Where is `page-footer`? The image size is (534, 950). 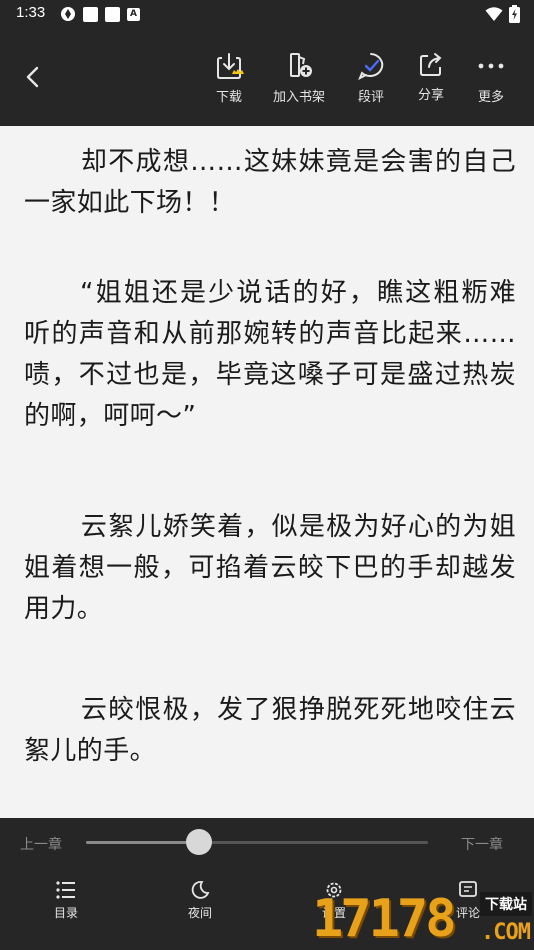 page-footer is located at coordinates (267, 812).